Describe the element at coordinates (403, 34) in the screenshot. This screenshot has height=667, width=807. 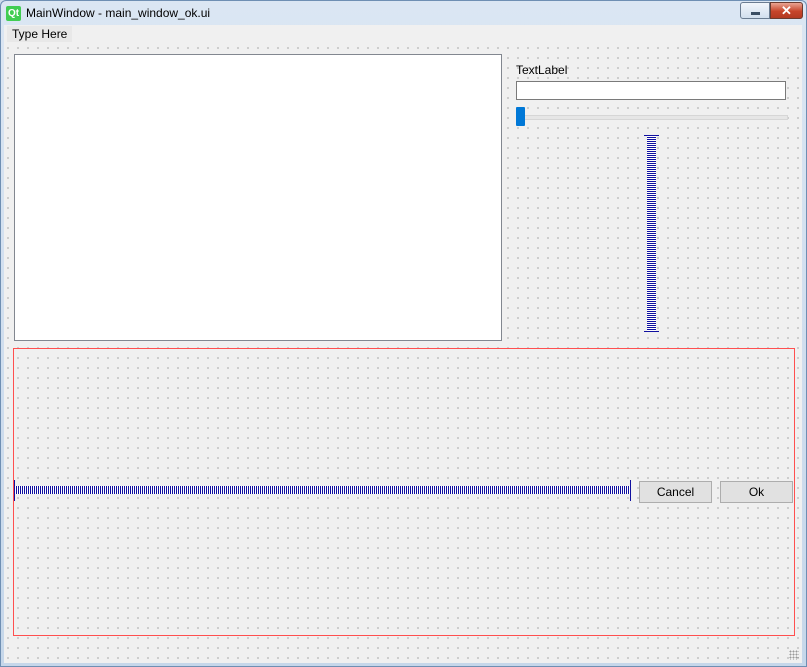
I see `menu-bar: Type Here` at that location.